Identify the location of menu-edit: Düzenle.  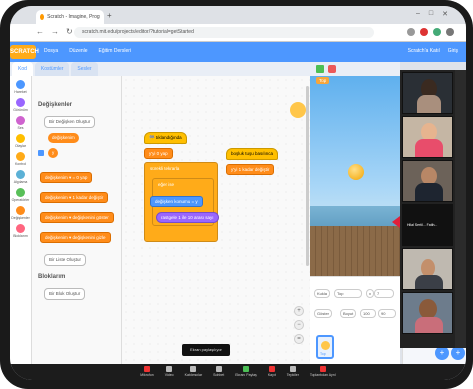
(78, 51).